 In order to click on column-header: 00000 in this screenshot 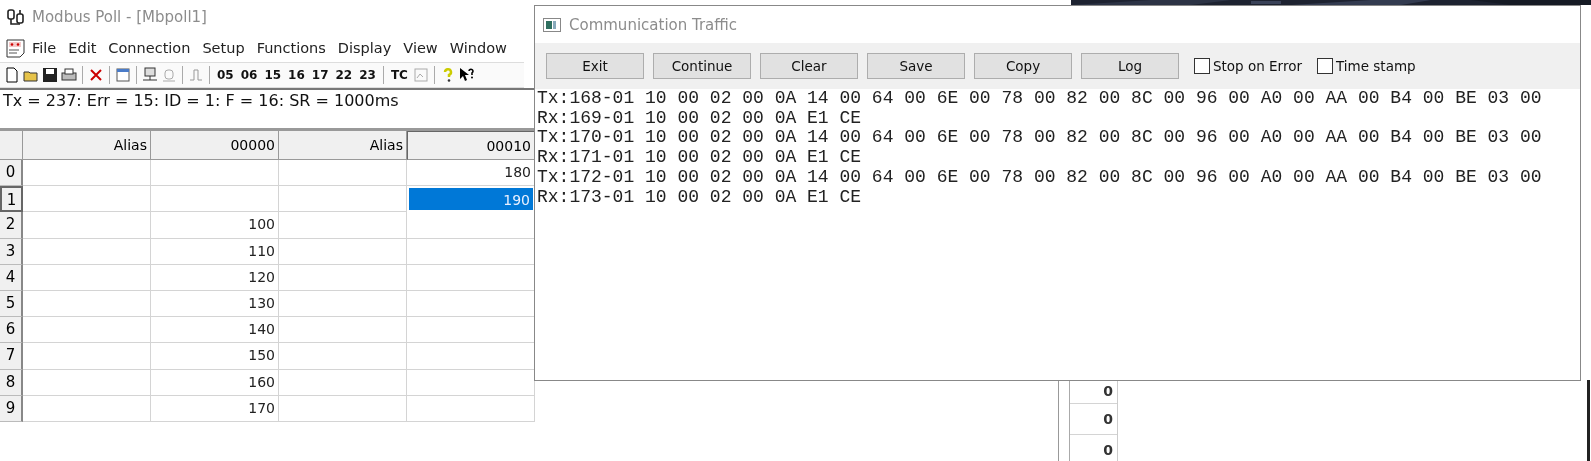, I will do `click(215, 145)`.